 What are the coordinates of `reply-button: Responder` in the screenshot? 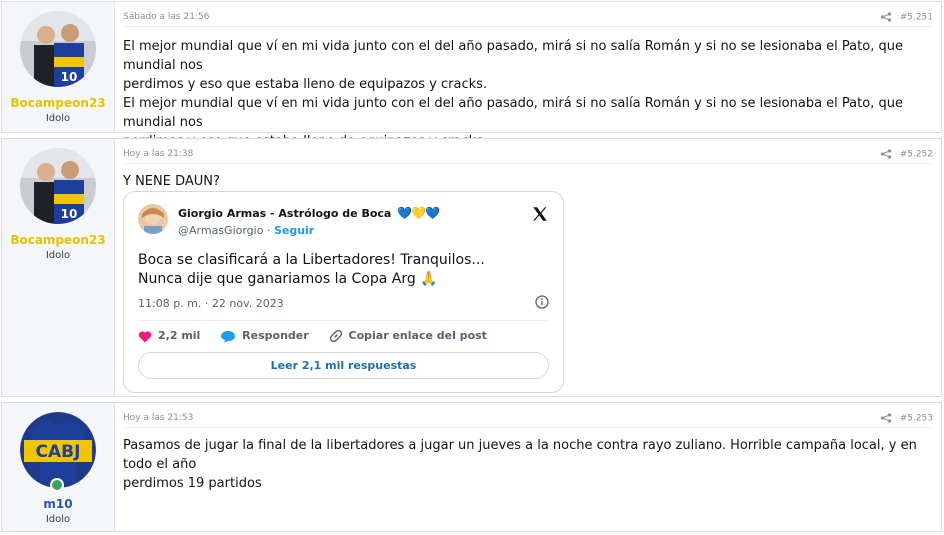 It's located at (264, 336).